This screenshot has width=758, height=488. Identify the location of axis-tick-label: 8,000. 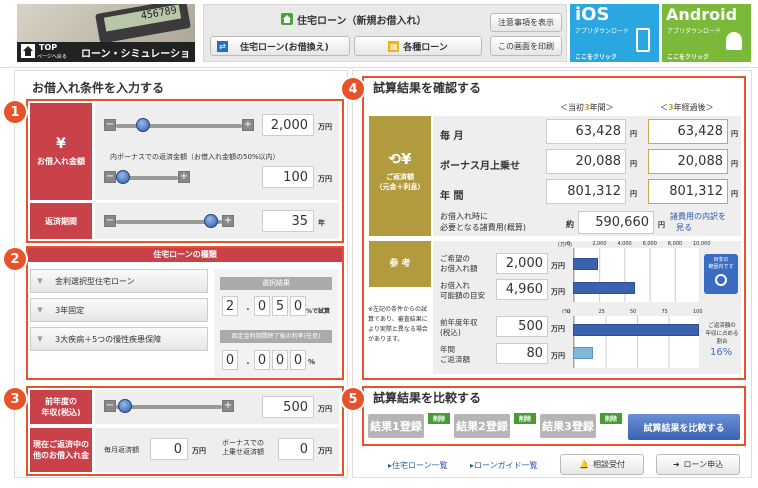
(675, 244).